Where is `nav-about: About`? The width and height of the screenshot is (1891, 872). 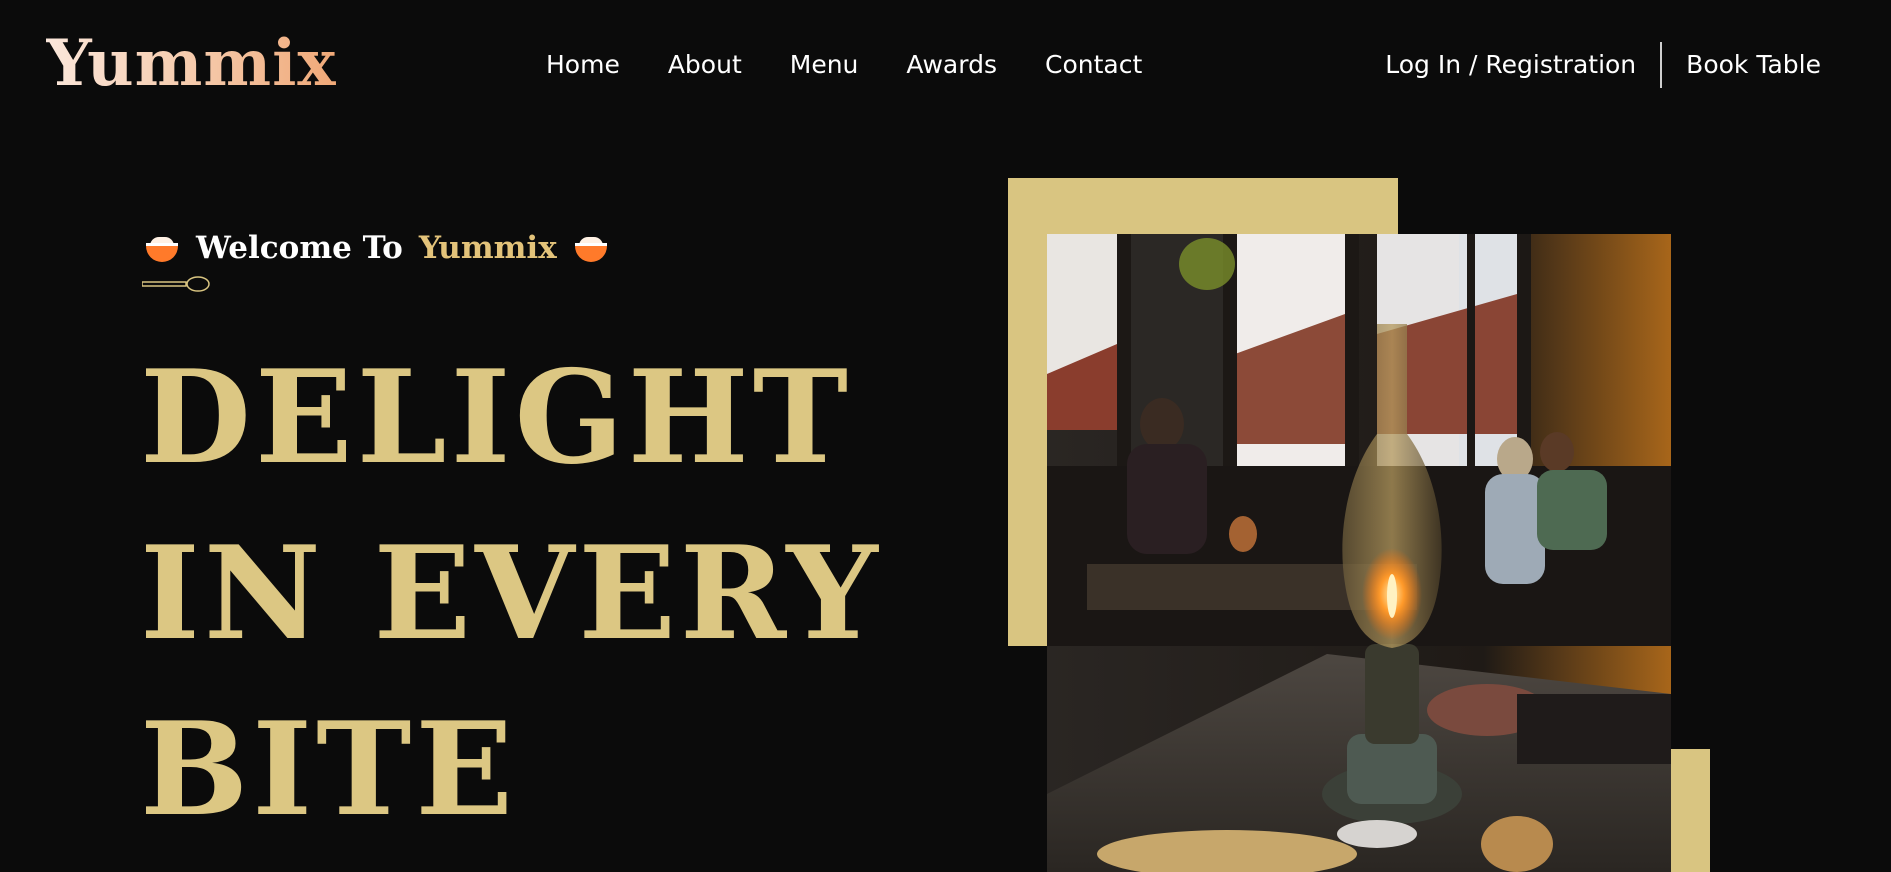
nav-about: About is located at coordinates (705, 65).